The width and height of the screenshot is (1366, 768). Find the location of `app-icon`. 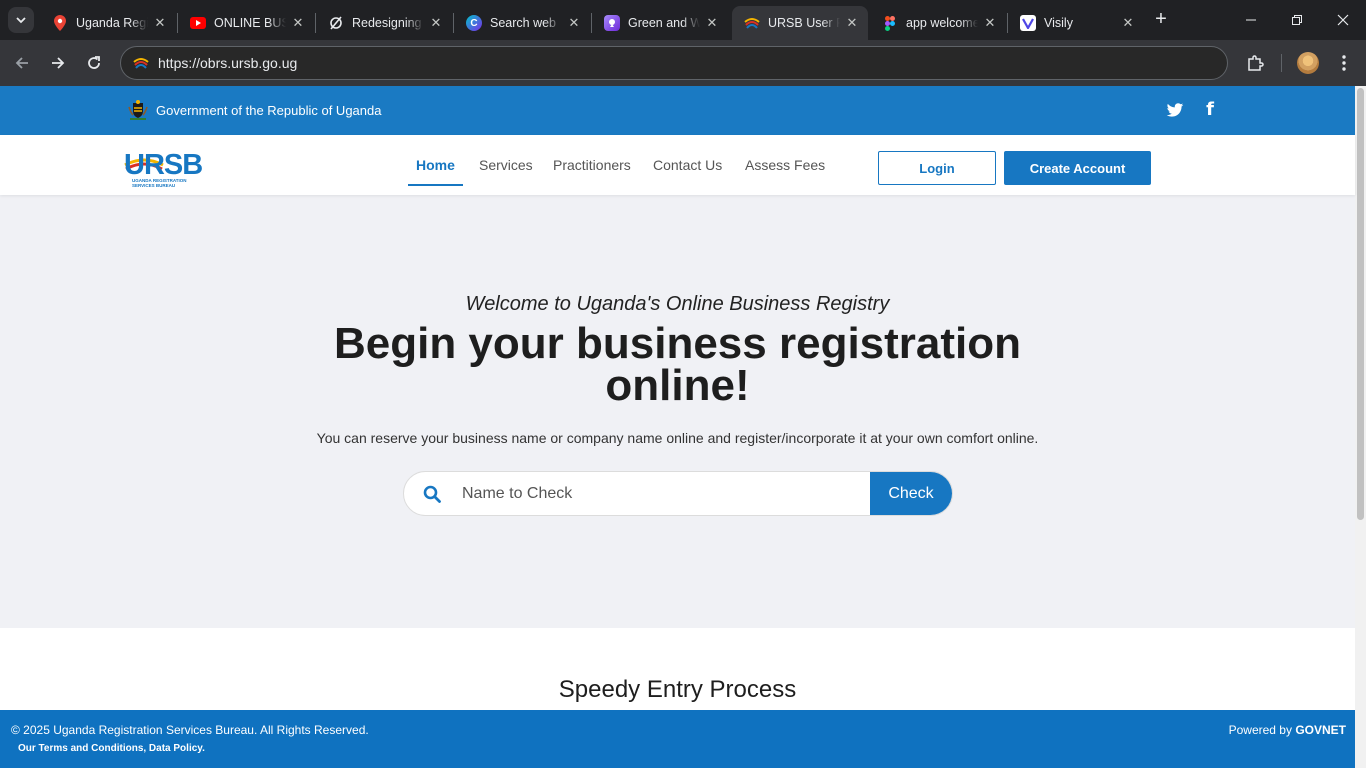

app-icon is located at coordinates (612, 23).